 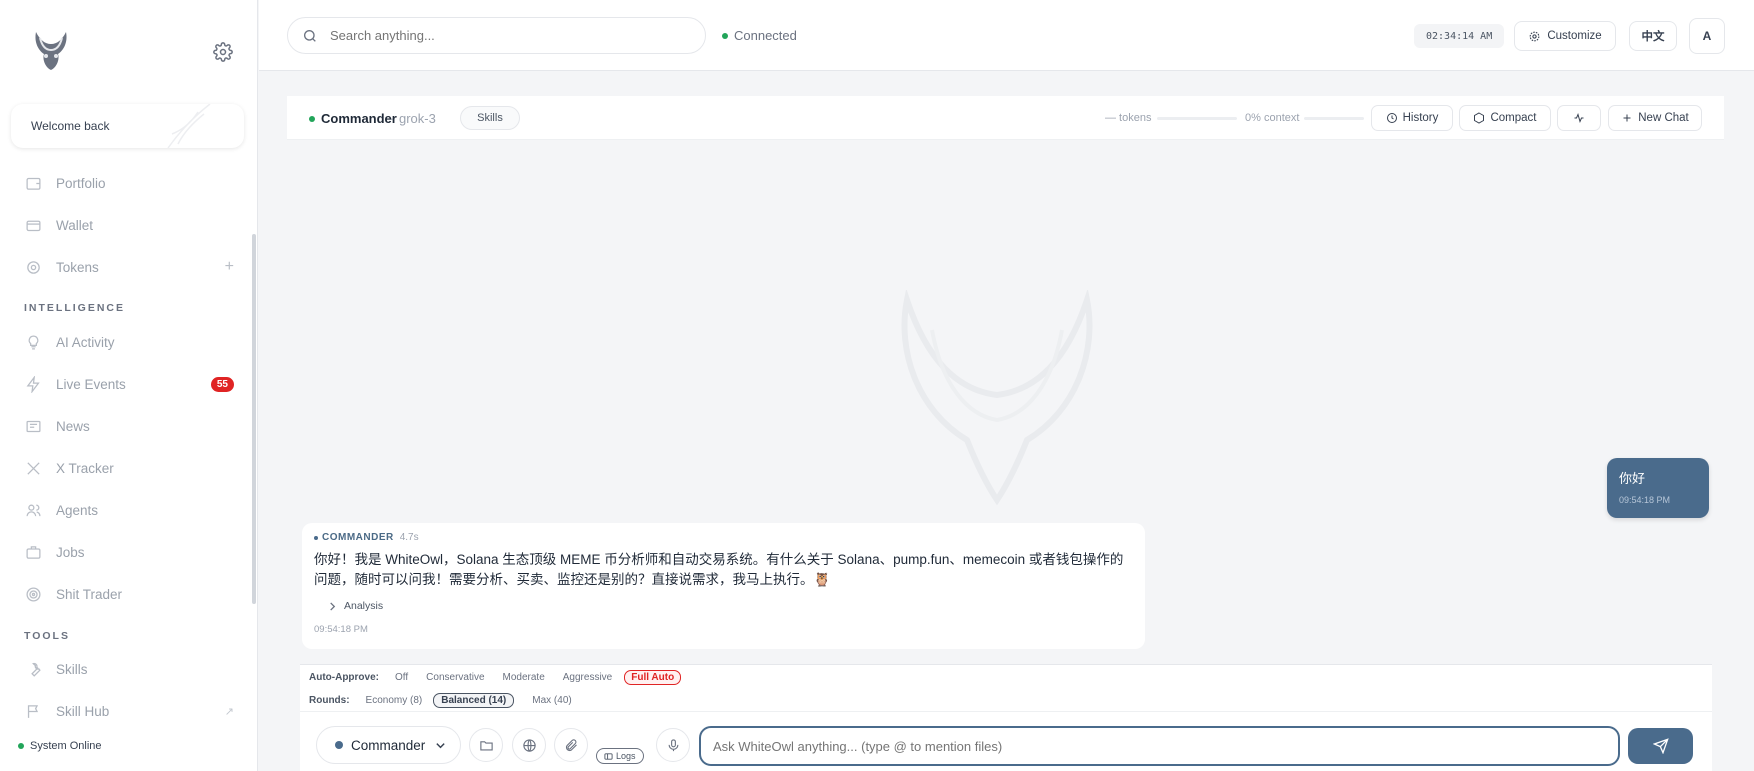 I want to click on response-duration: 4.7s, so click(x=409, y=537).